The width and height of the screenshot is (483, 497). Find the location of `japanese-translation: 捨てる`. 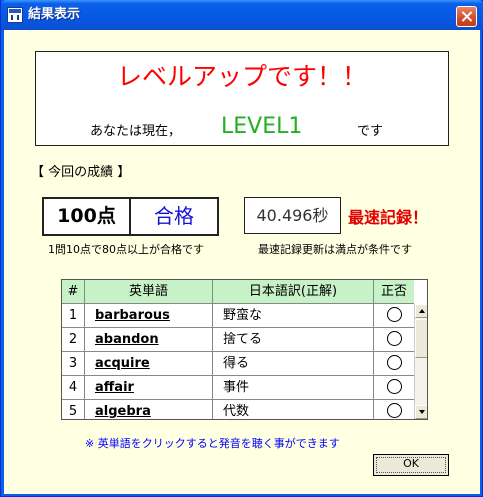

japanese-translation: 捨てる is located at coordinates (293, 339).